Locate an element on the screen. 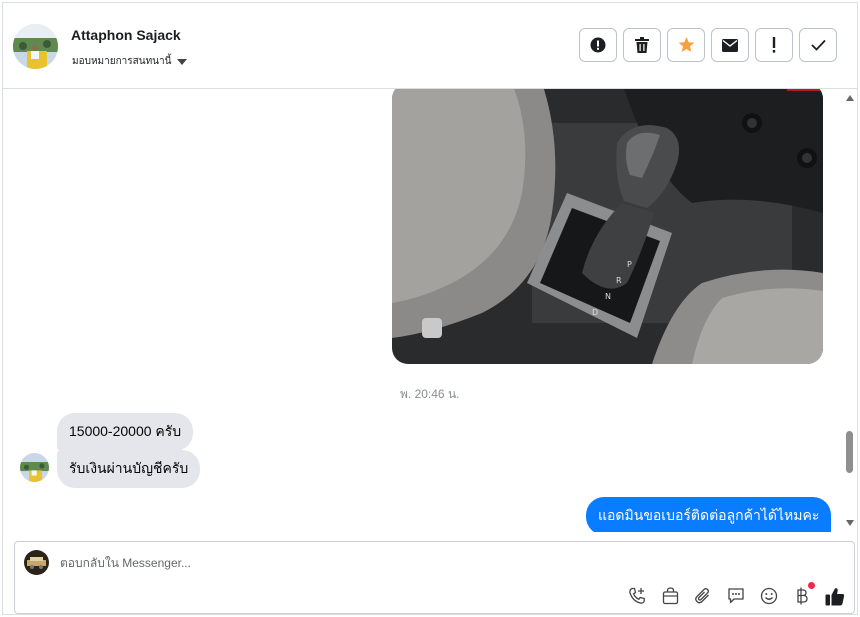  alert-circle-icon is located at coordinates (598, 45).